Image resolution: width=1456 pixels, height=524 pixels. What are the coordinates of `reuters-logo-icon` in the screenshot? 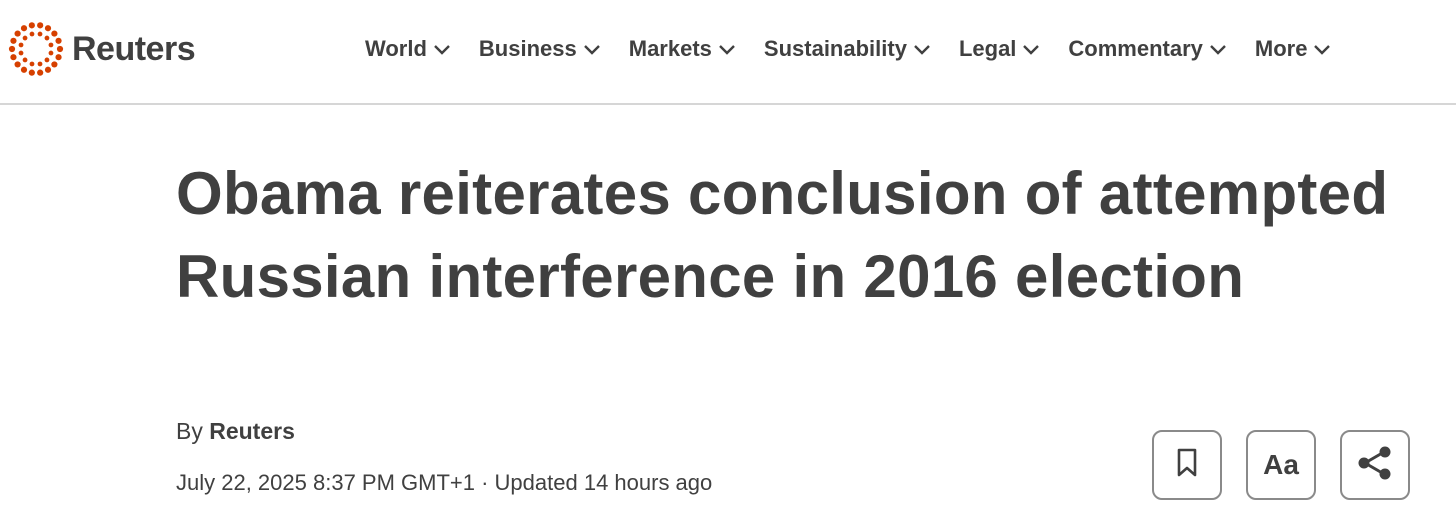 It's located at (36, 49).